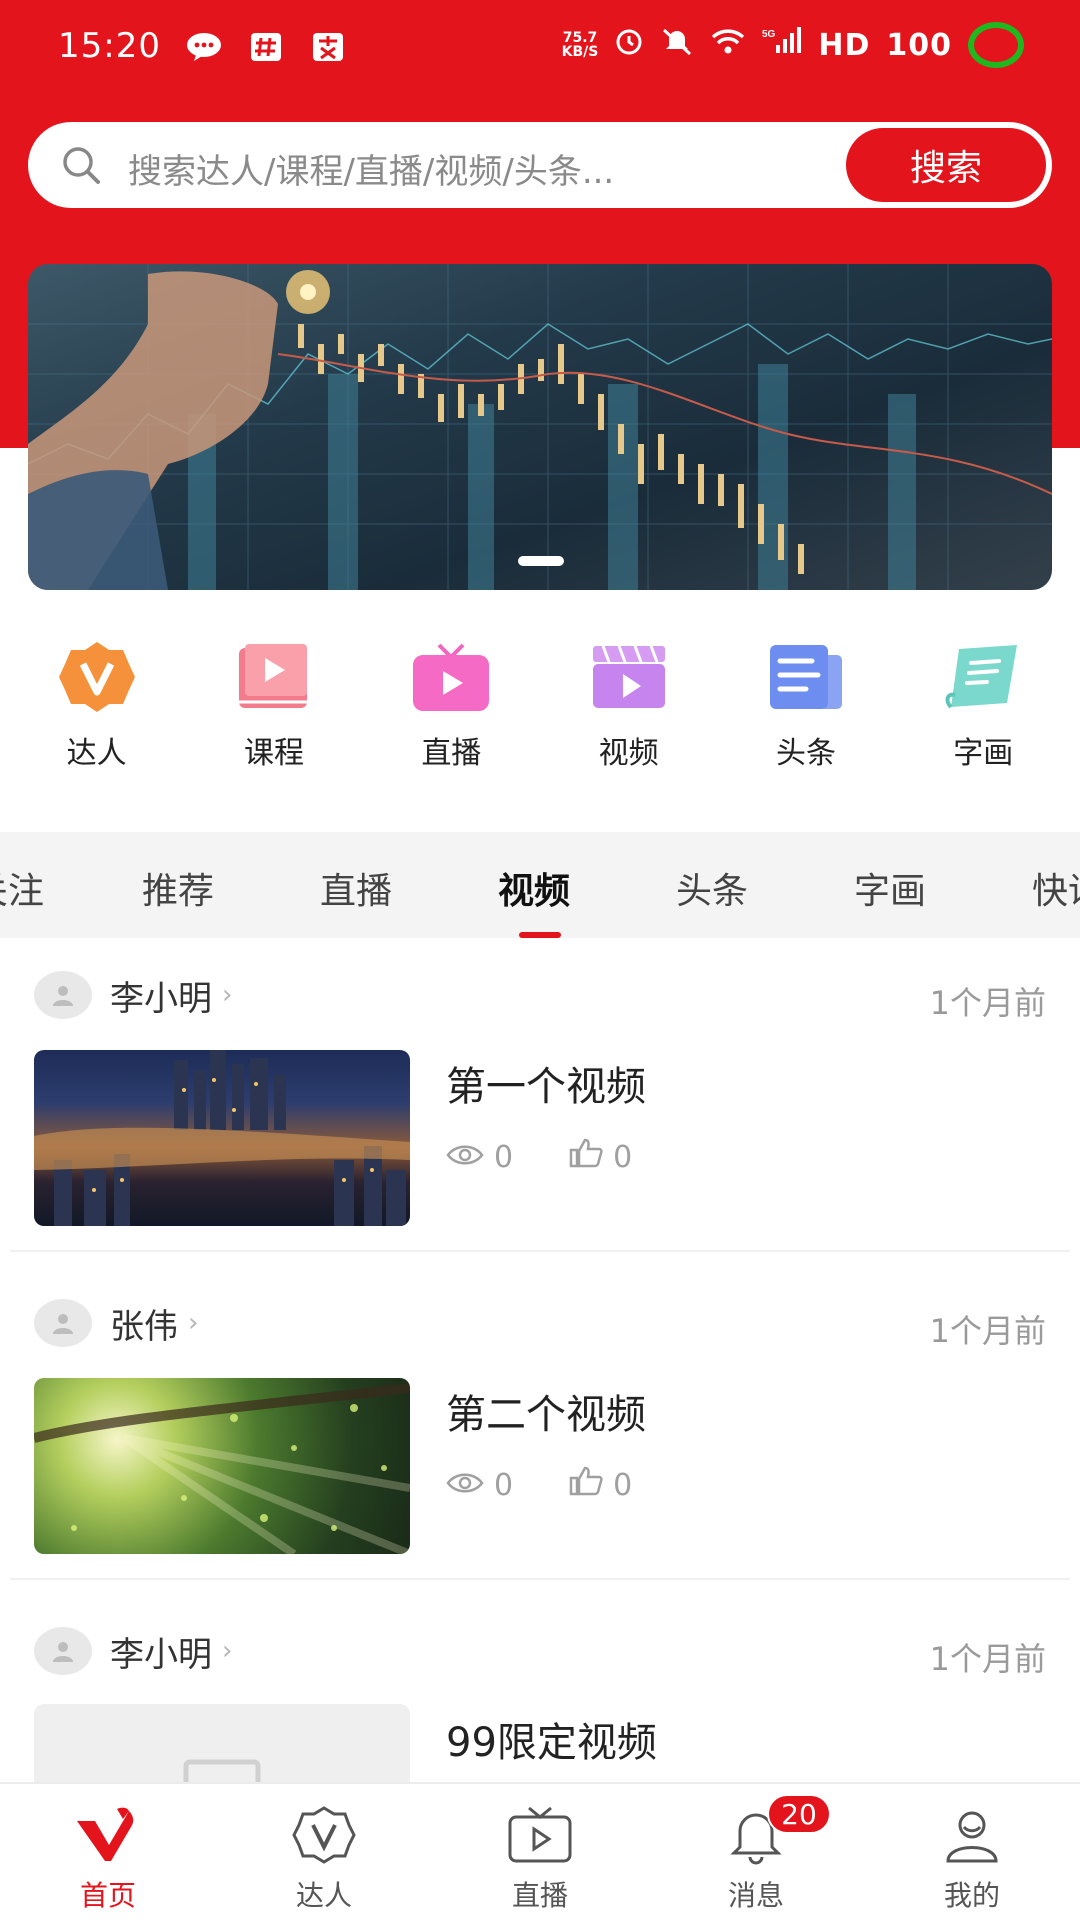  Describe the element at coordinates (972, 1835) in the screenshot. I see `user-icon` at that location.